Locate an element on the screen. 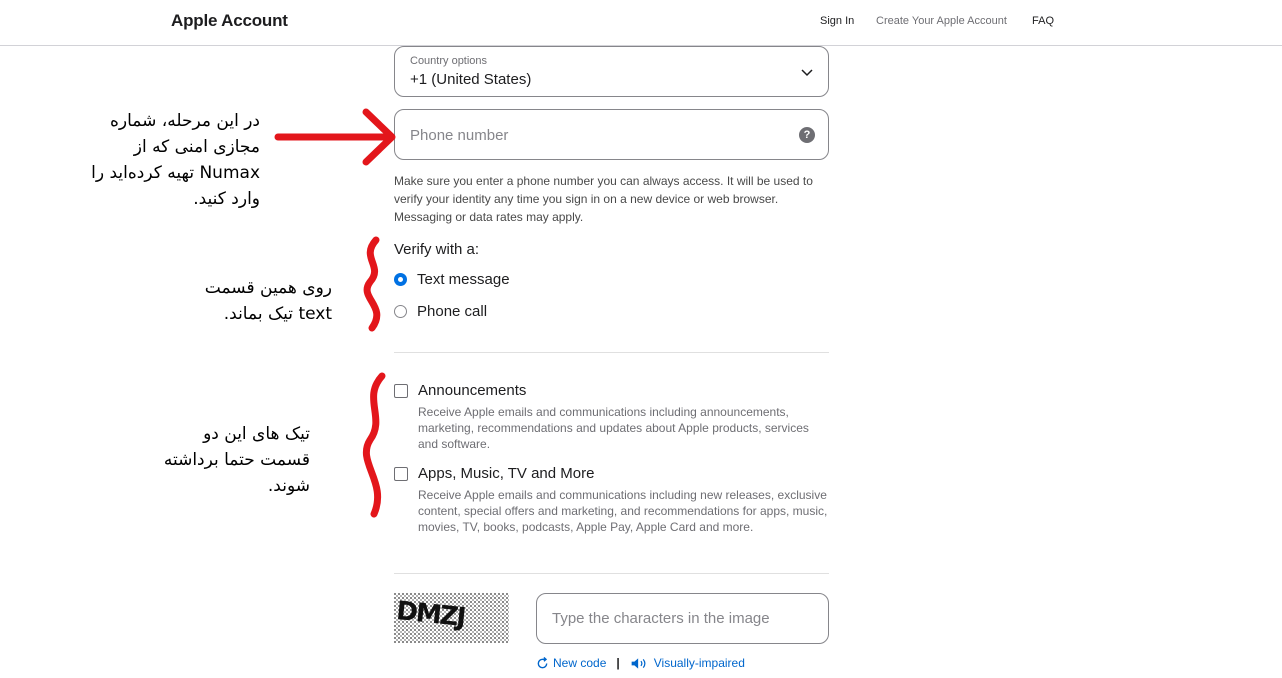 The width and height of the screenshot is (1282, 678). annotation-verify: روی همین قسمت text تیک بماند. is located at coordinates (268, 301).